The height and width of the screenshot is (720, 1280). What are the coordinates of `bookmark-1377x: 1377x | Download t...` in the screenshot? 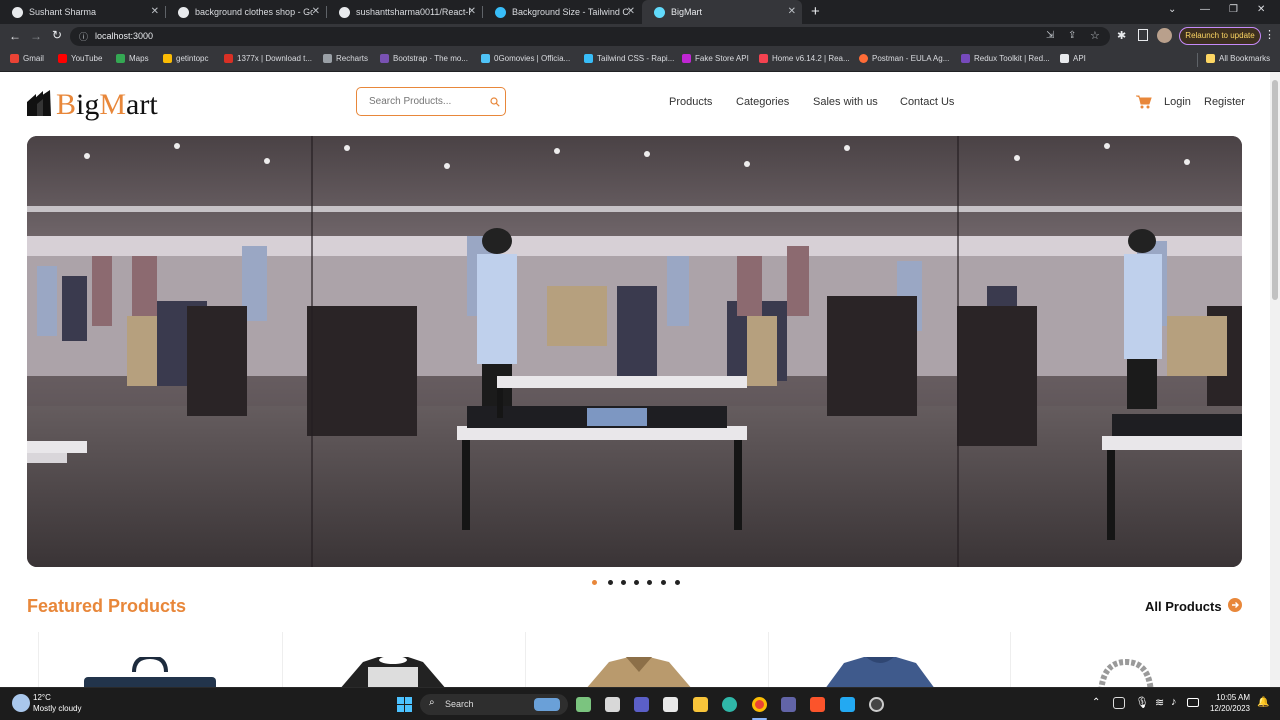 It's located at (268, 58).